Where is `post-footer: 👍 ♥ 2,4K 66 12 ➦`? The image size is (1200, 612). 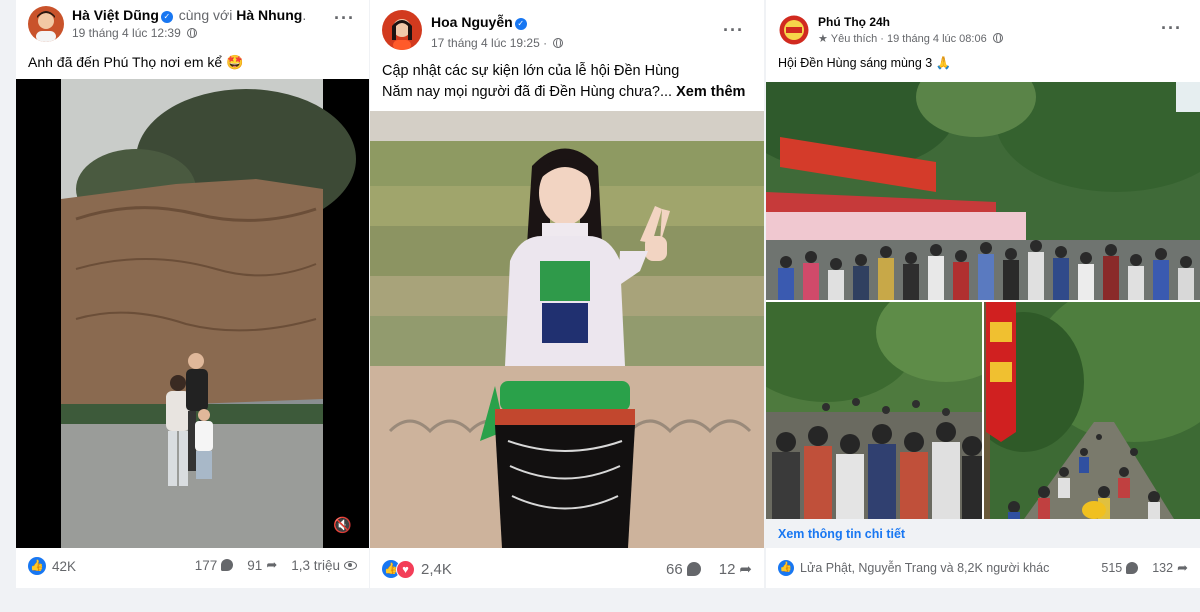 post-footer: 👍 ♥ 2,4K 66 12 ➦ is located at coordinates (567, 569).